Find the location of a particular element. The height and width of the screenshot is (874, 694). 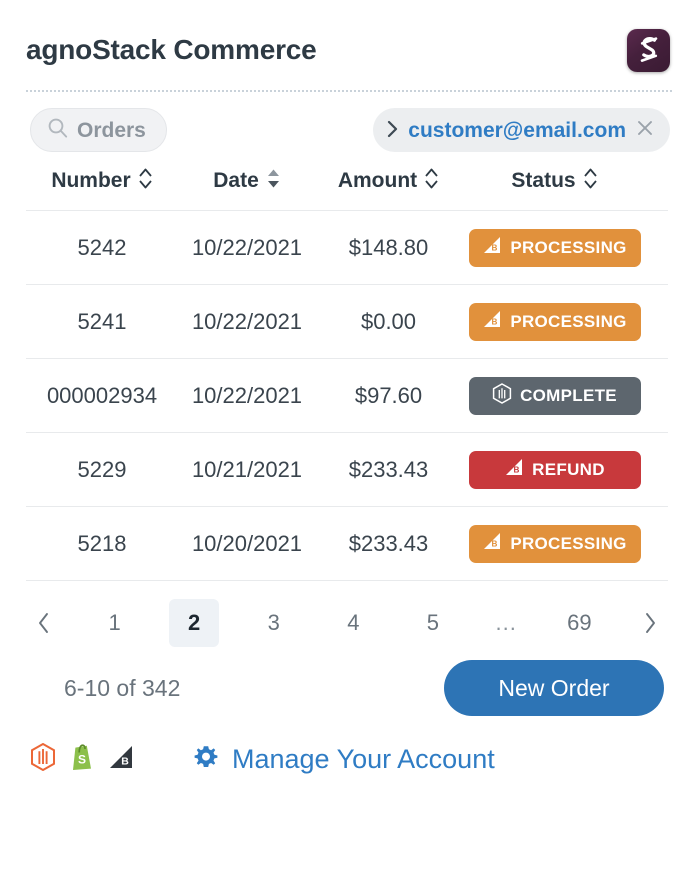

pagination-page-4: 4 is located at coordinates (353, 623).